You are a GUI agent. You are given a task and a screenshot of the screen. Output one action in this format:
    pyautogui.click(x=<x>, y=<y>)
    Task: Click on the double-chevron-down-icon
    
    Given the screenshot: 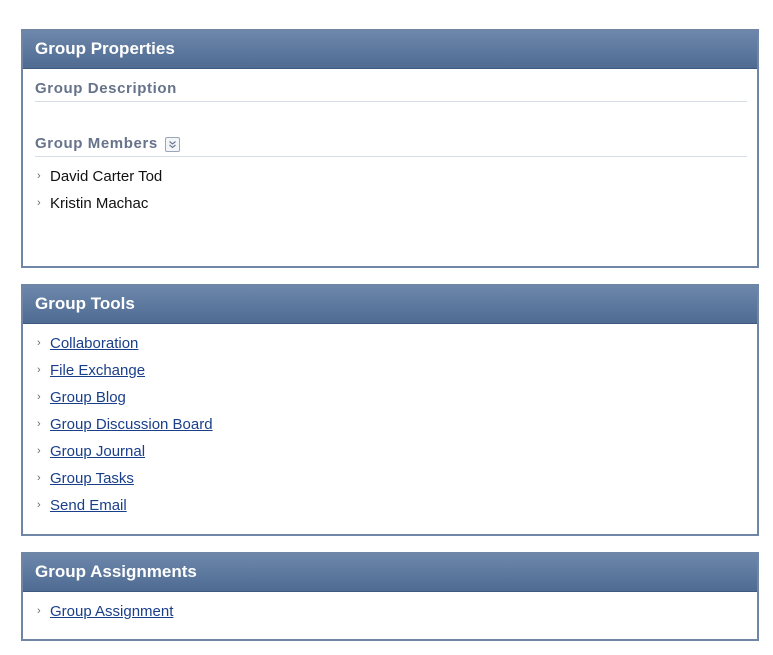 What is the action you would take?
    pyautogui.click(x=172, y=144)
    